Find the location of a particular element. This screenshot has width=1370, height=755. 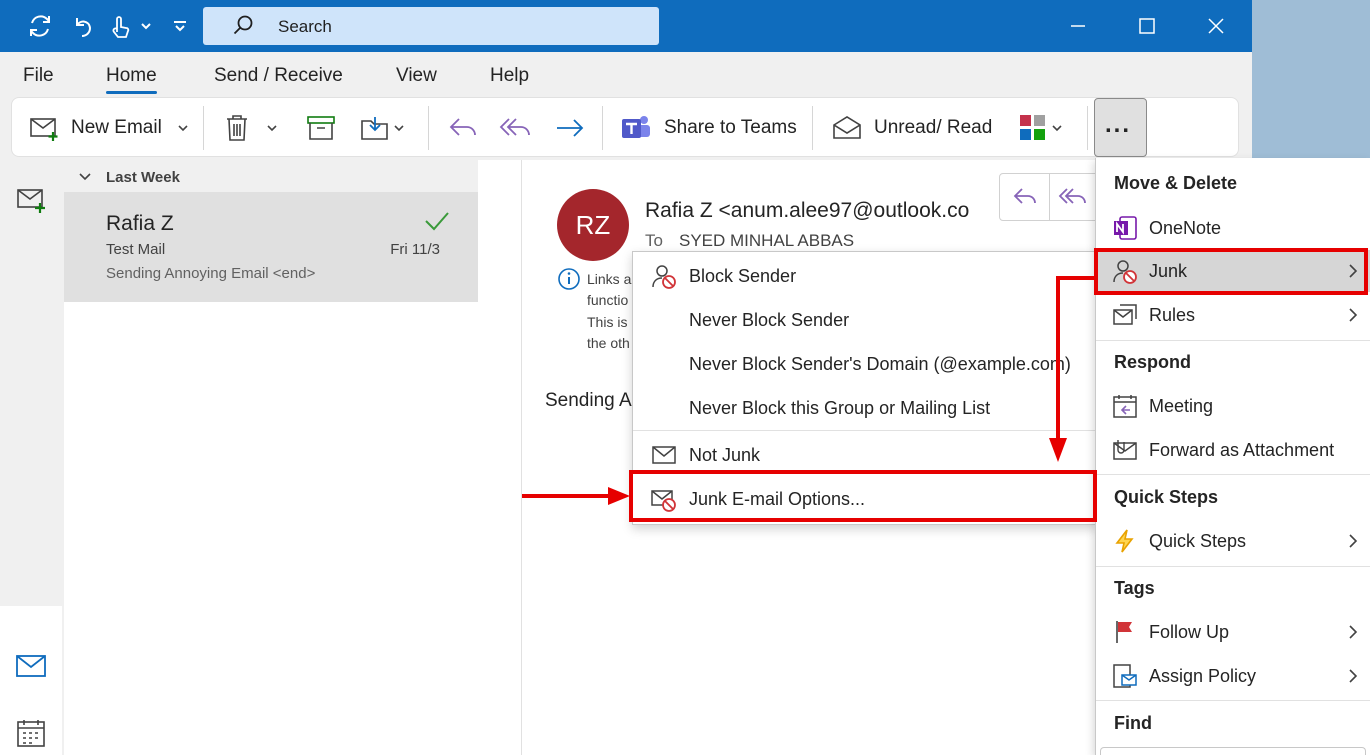

title-bar: Search is located at coordinates (626, 26).